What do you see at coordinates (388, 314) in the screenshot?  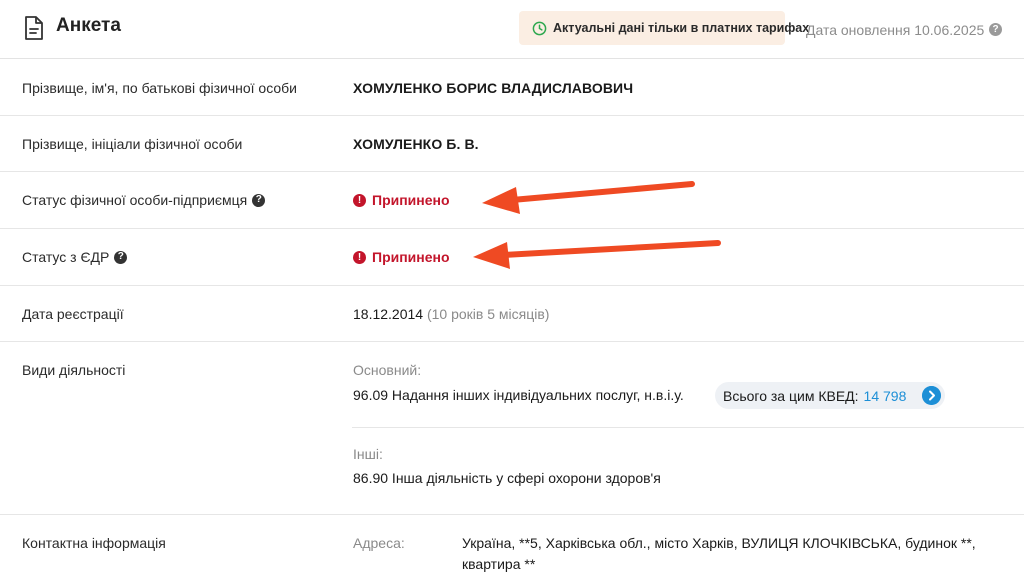 I see `registration-date: 18.12.2014` at bounding box center [388, 314].